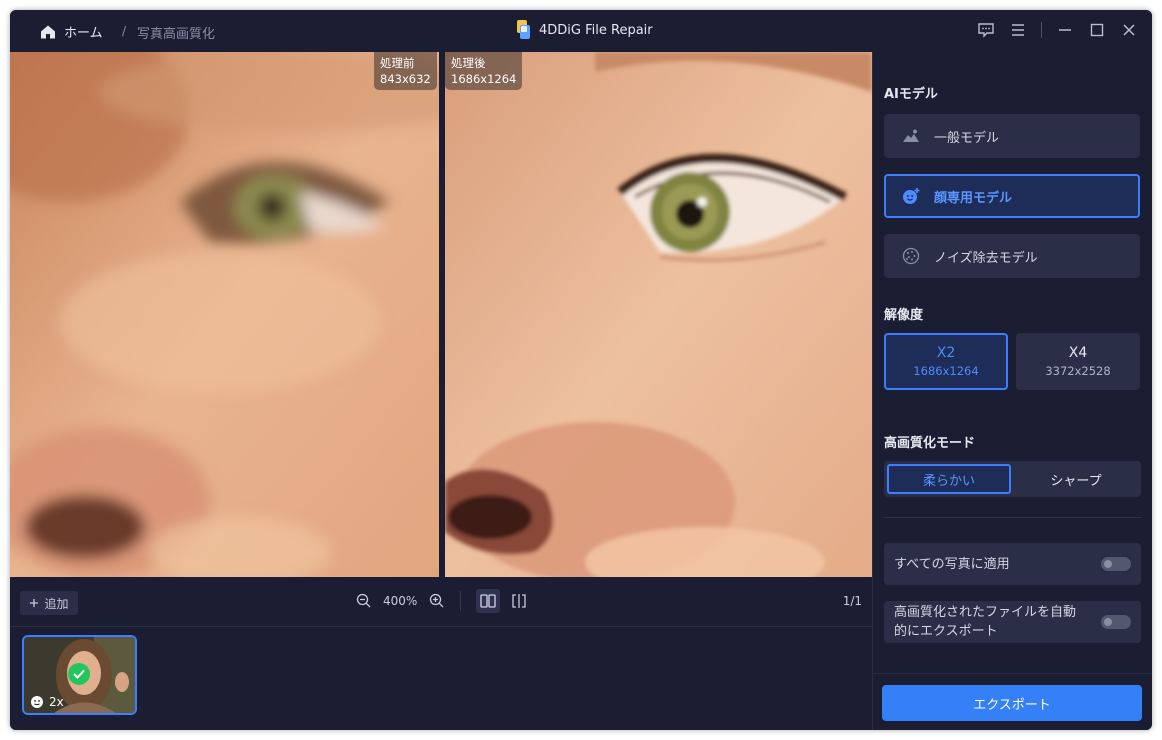 This screenshot has width=1162, height=740. Describe the element at coordinates (523, 30) in the screenshot. I see `app-logo-icon` at that location.